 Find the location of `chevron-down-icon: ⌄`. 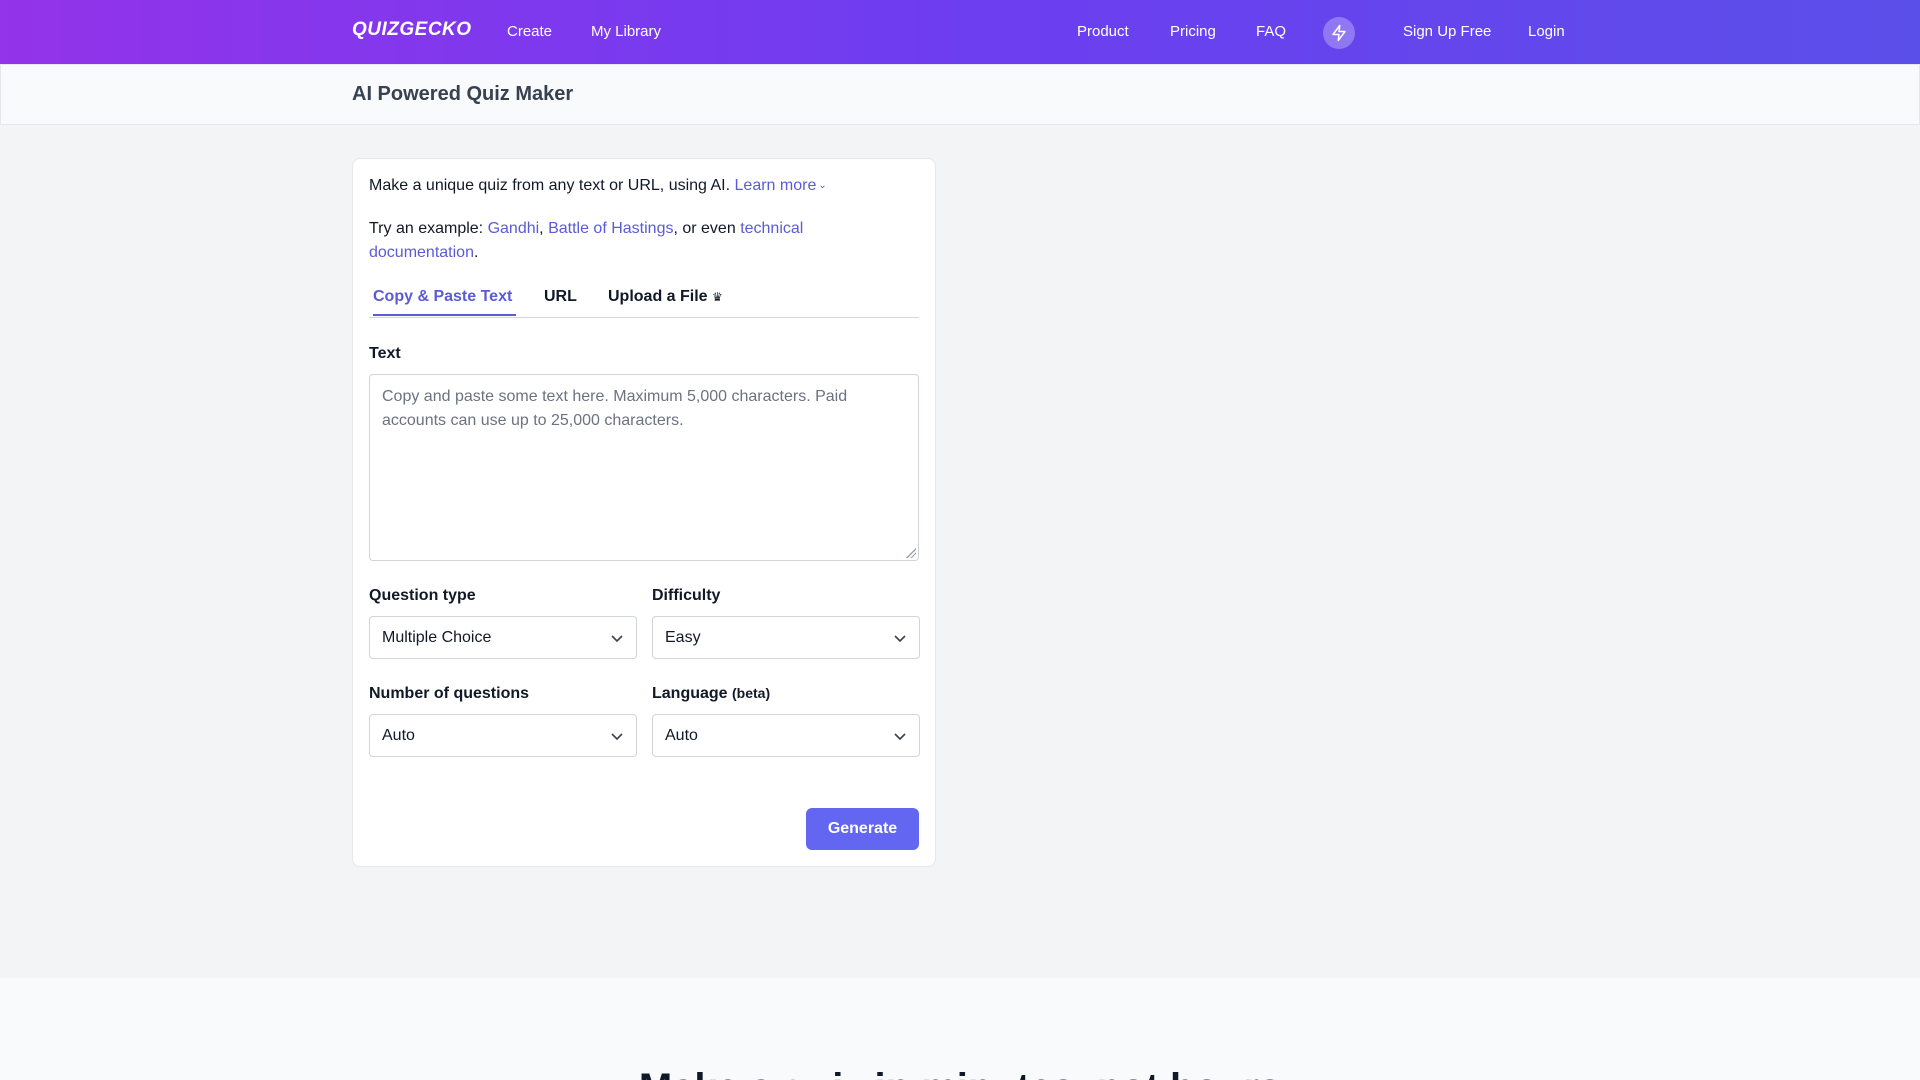

chevron-down-icon: ⌄ is located at coordinates (822, 185).